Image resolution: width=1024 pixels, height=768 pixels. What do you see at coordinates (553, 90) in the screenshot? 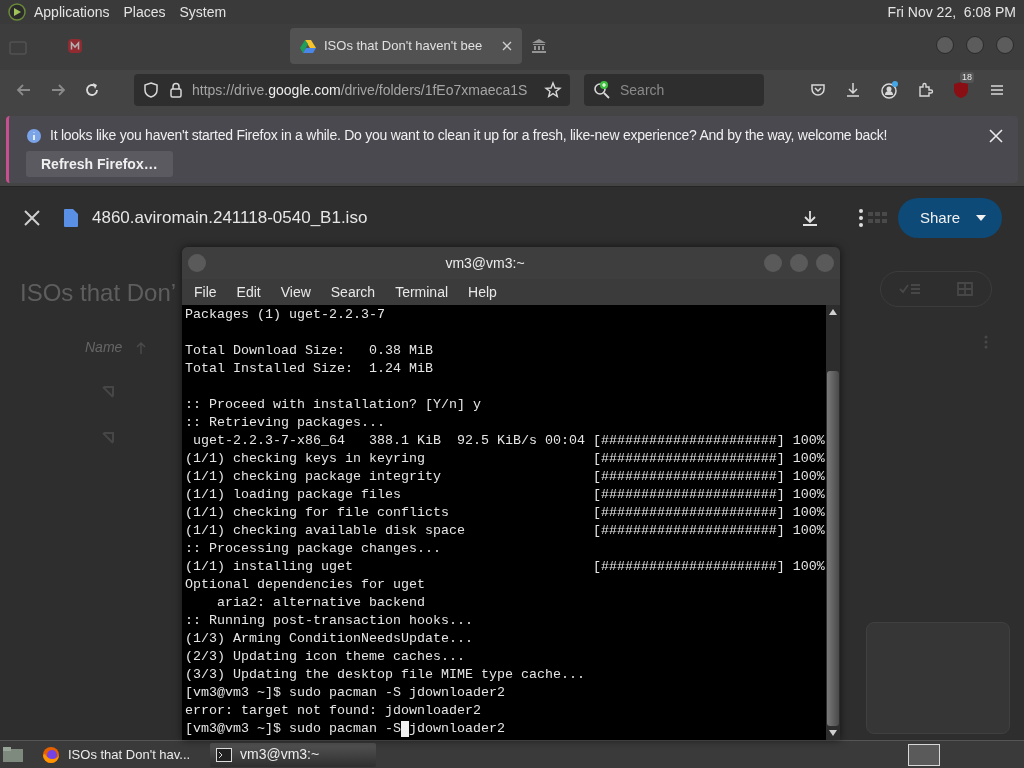
I see `bookmark-star-icon` at bounding box center [553, 90].